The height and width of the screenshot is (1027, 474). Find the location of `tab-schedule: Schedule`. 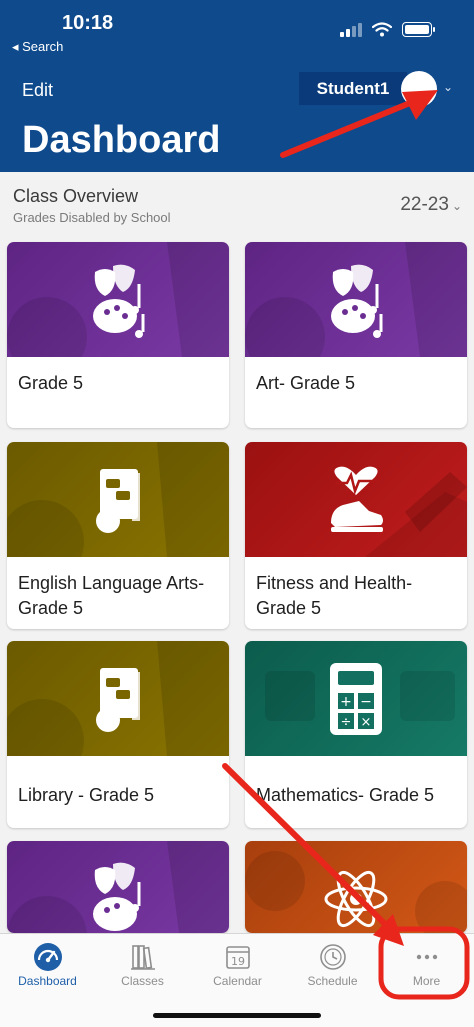

tab-schedule: Schedule is located at coordinates (332, 964).